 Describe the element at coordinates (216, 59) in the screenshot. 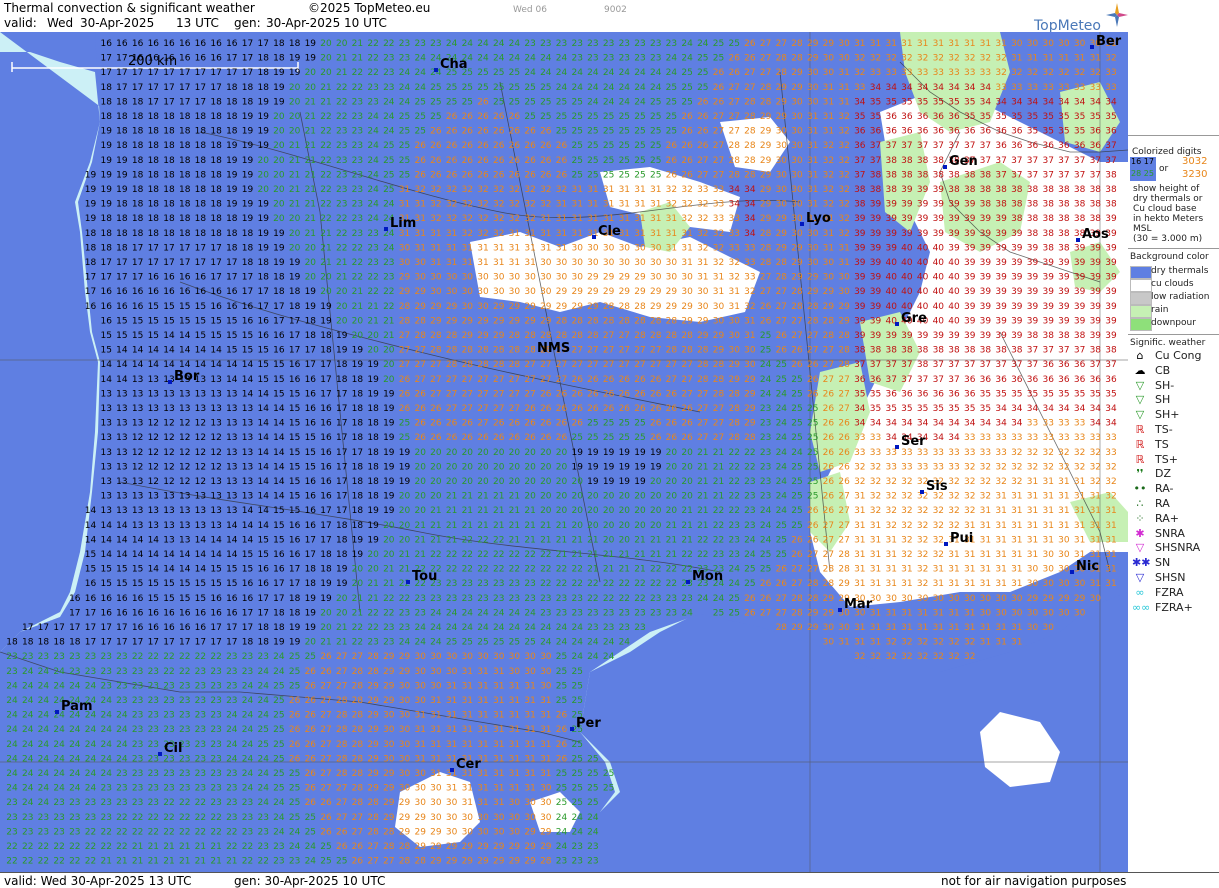

I see `thermal-value: 16` at that location.